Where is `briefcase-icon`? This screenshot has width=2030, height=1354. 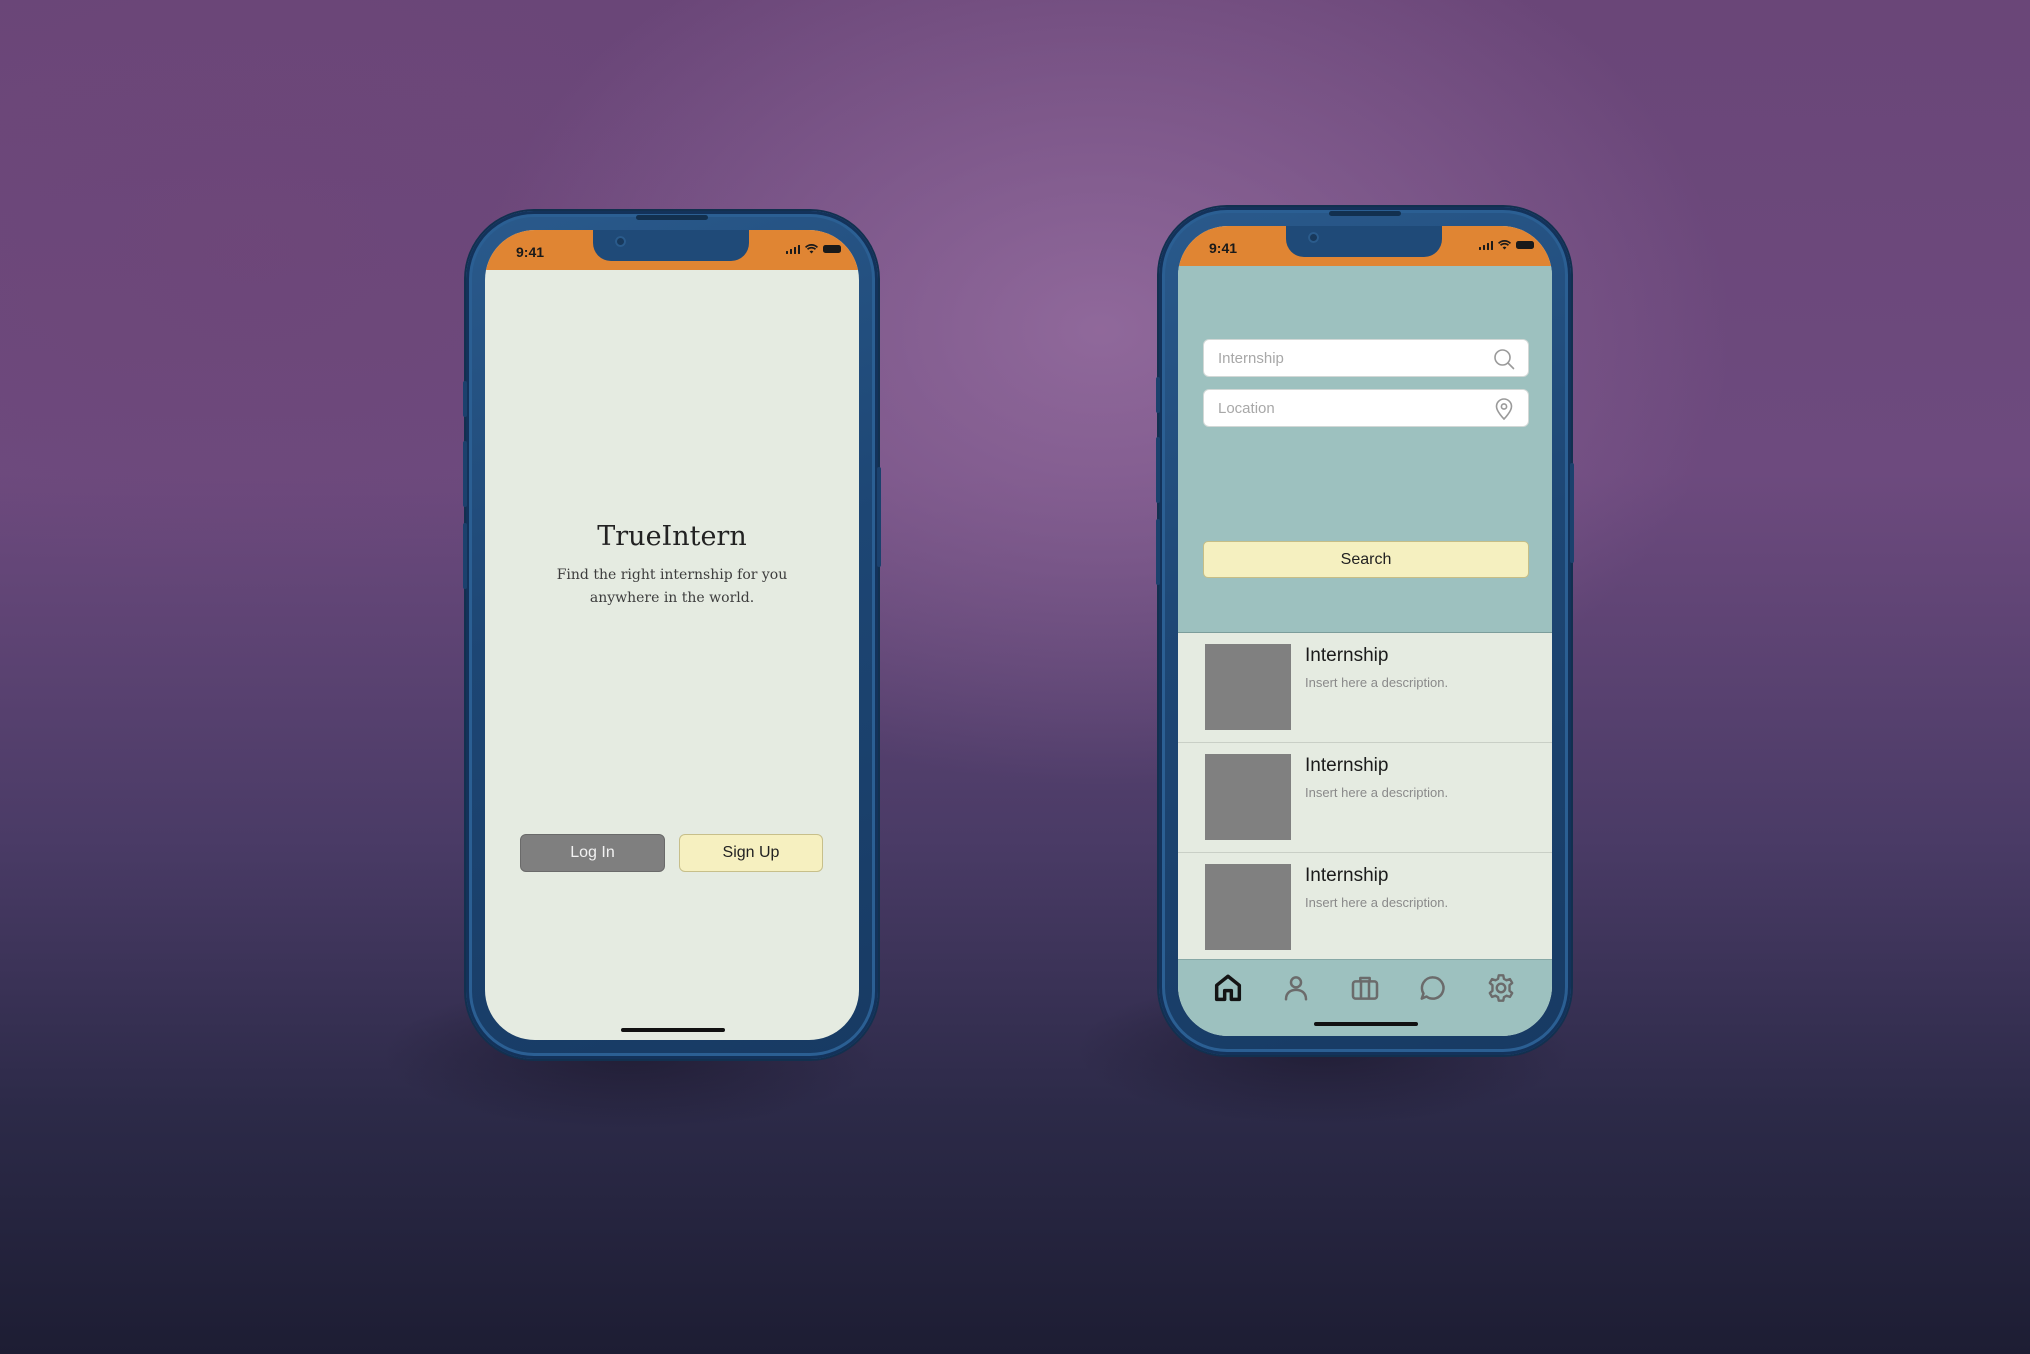
briefcase-icon is located at coordinates (1365, 988).